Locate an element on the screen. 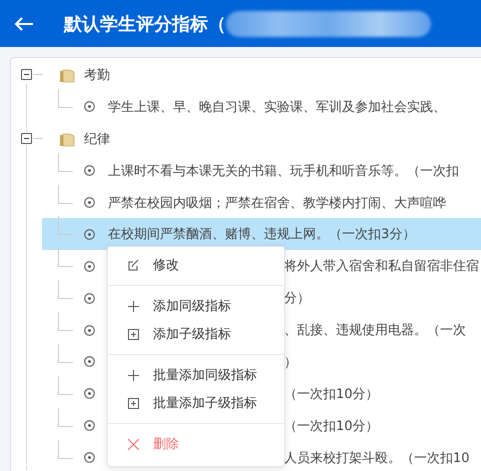 This screenshot has height=471, width=481. menu-item: 添加子级指标 is located at coordinates (196, 334).